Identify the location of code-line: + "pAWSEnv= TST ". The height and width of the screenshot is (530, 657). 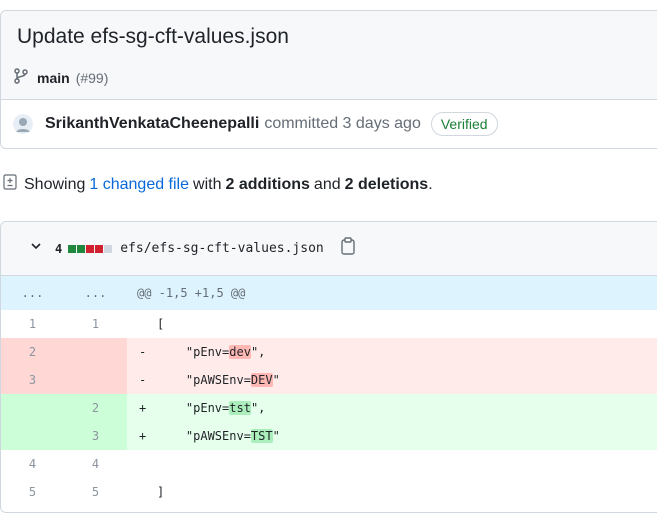
(392, 436).